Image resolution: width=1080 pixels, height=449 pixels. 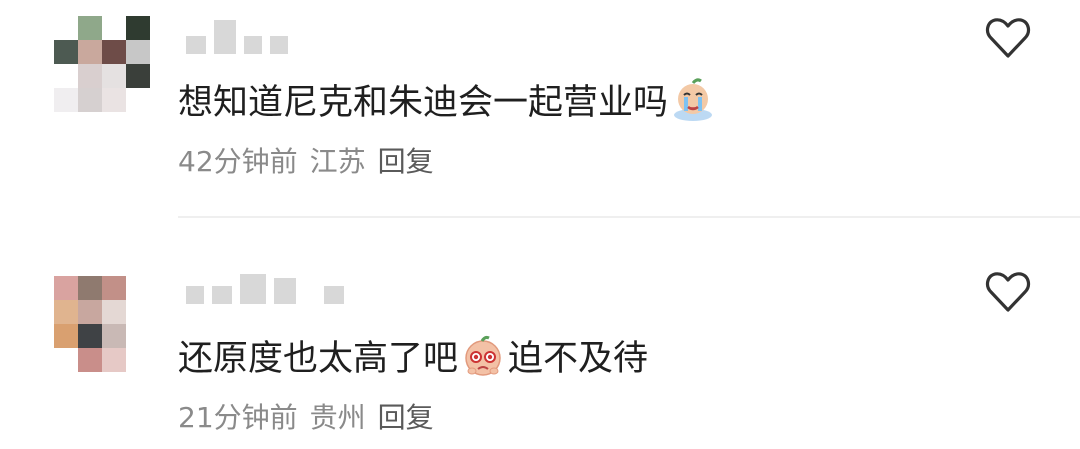 What do you see at coordinates (318, 359) in the screenshot?
I see `comment-text-part: 还原度也太高了吧` at bounding box center [318, 359].